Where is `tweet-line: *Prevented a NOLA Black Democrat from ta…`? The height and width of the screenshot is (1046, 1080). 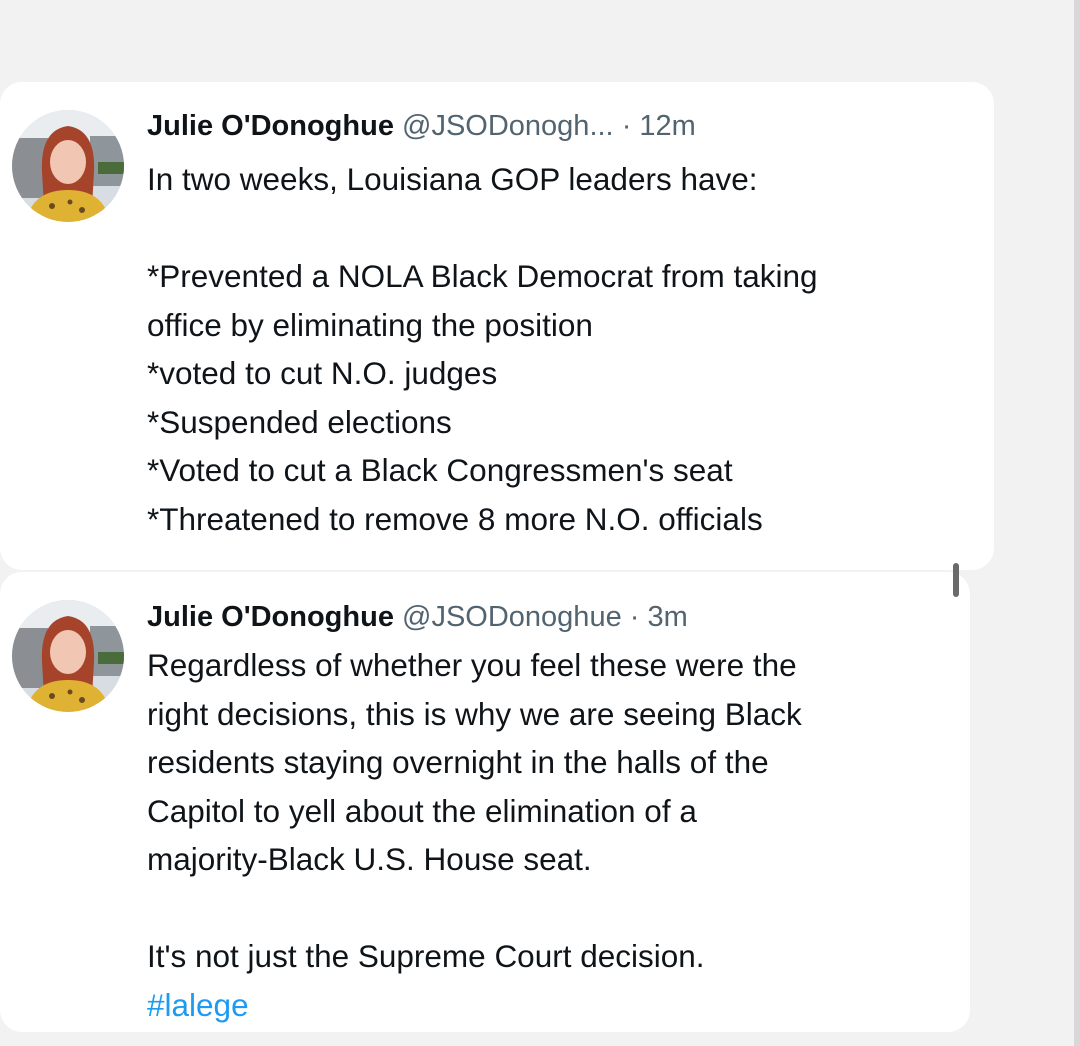
tweet-line: *Prevented a NOLA Black Democrat from ta… is located at coordinates (482, 276).